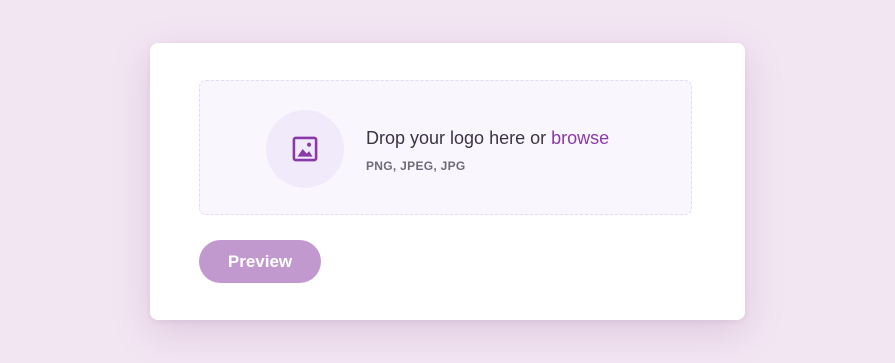 Image resolution: width=895 pixels, height=363 pixels. I want to click on image-icon-badge, so click(305, 149).